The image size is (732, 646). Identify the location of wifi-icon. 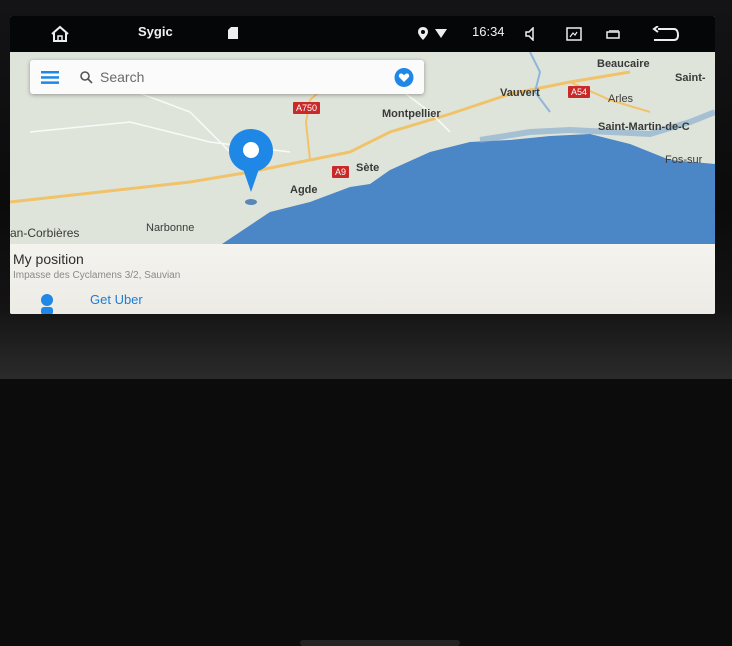
(441, 33).